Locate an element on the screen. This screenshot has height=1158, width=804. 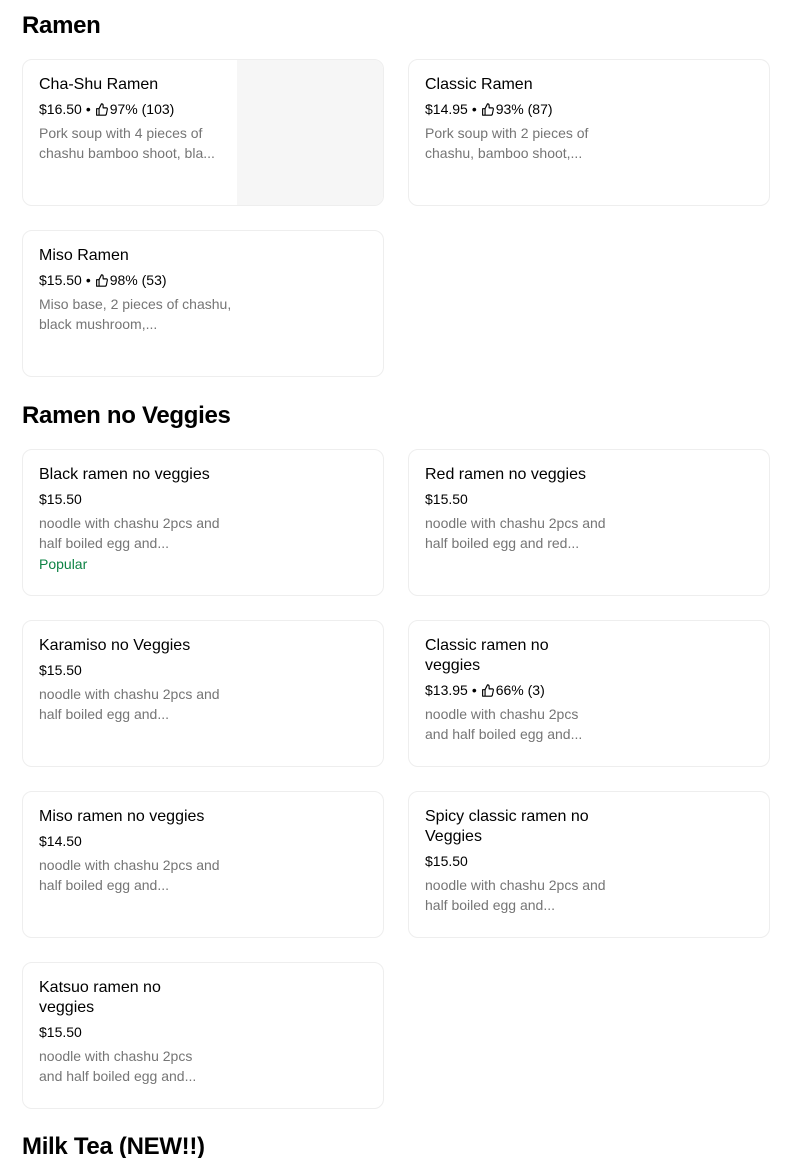
item-name: Spicy classic ramen no Veggies is located at coordinates (507, 826).